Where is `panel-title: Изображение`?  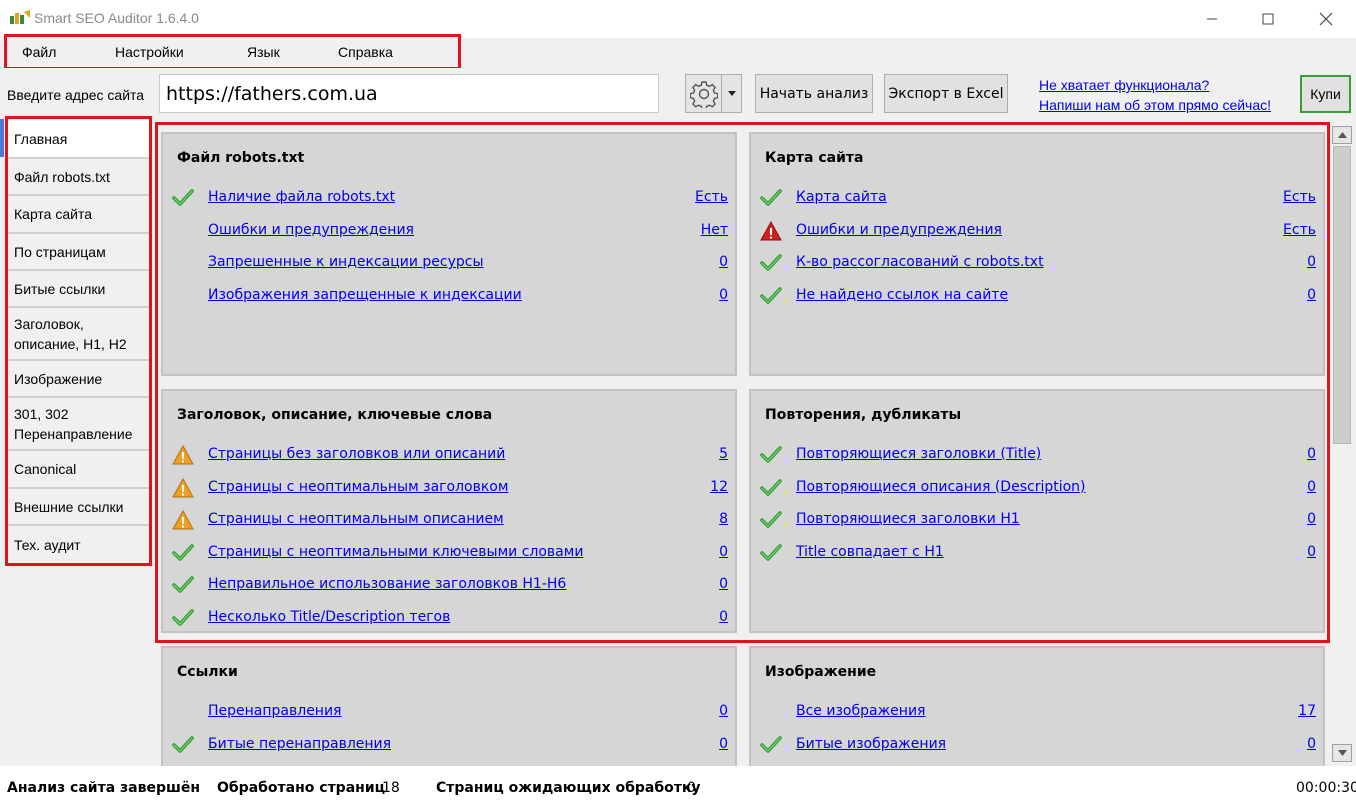 panel-title: Изображение is located at coordinates (821, 672).